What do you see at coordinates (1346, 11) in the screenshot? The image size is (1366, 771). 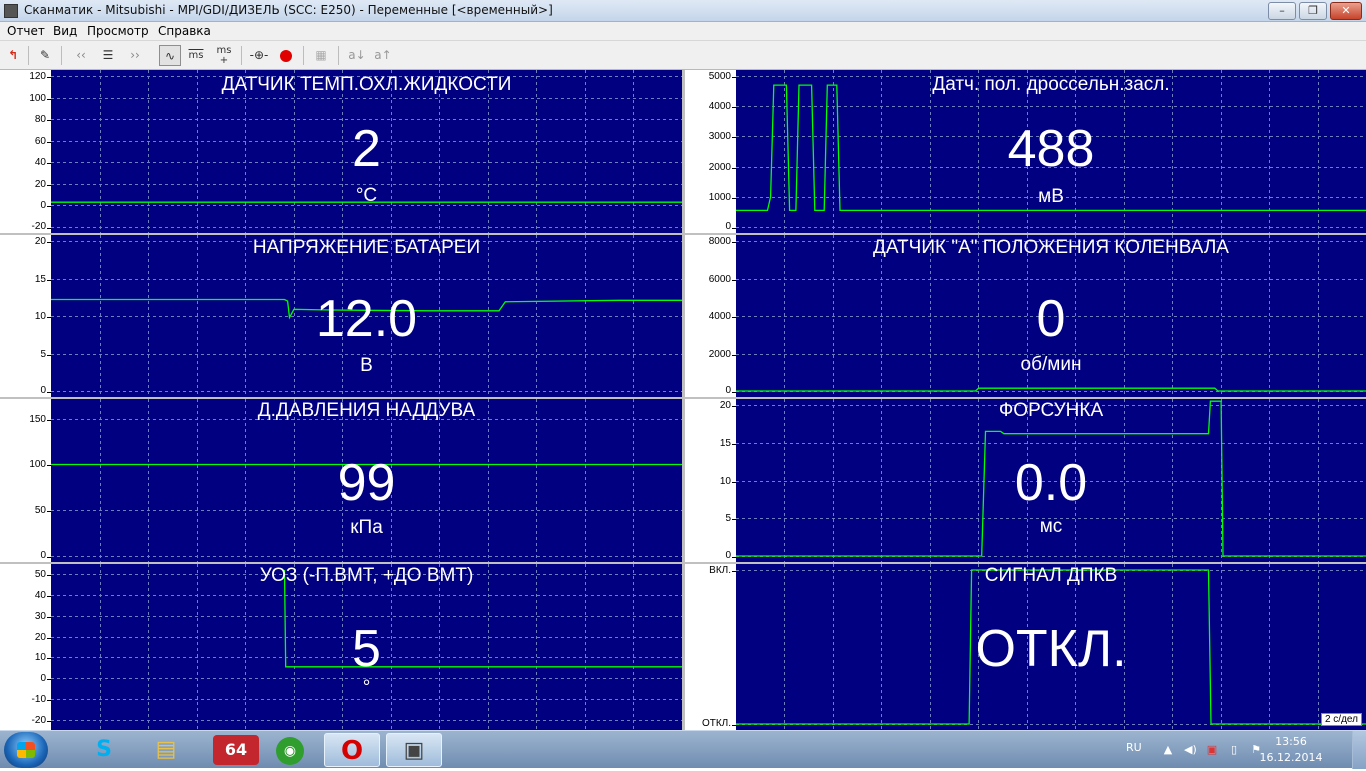 I see `close-button: ✕` at bounding box center [1346, 11].